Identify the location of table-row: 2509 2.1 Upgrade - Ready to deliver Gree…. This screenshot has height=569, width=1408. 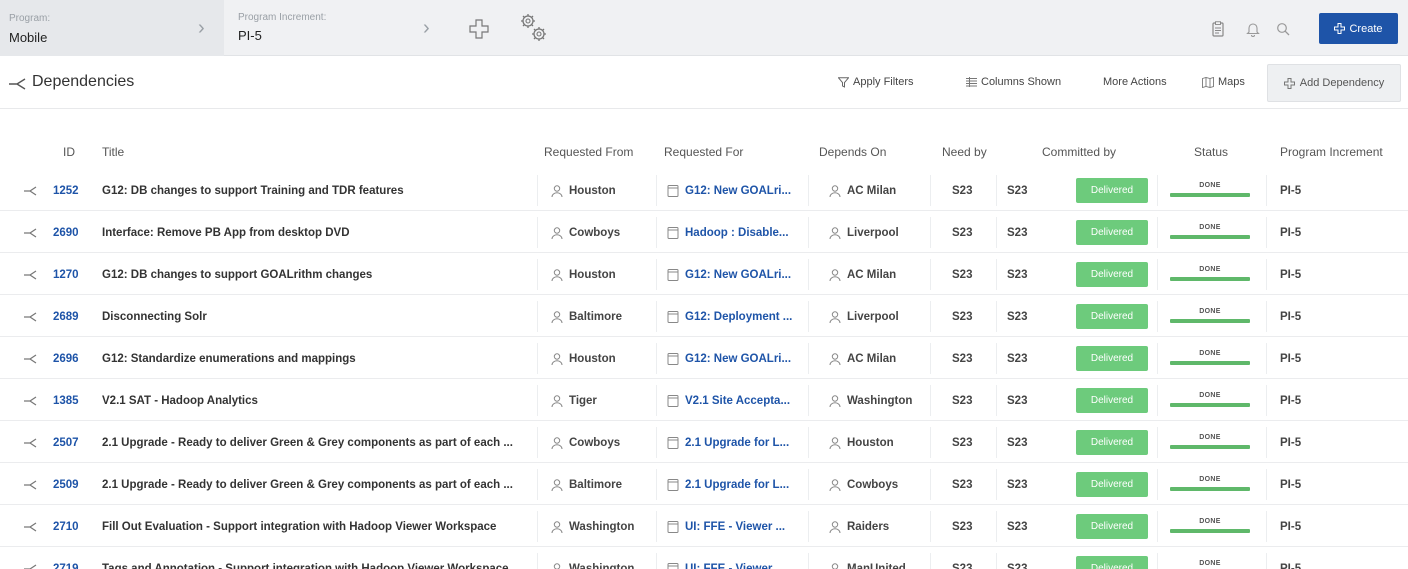
(704, 484).